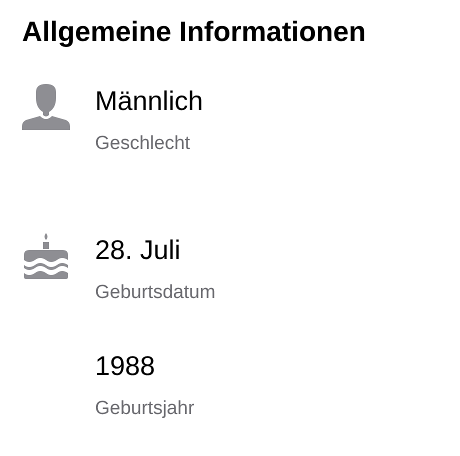 The width and height of the screenshot is (460, 456). Describe the element at coordinates (125, 366) in the screenshot. I see `field-value: 1988` at that location.